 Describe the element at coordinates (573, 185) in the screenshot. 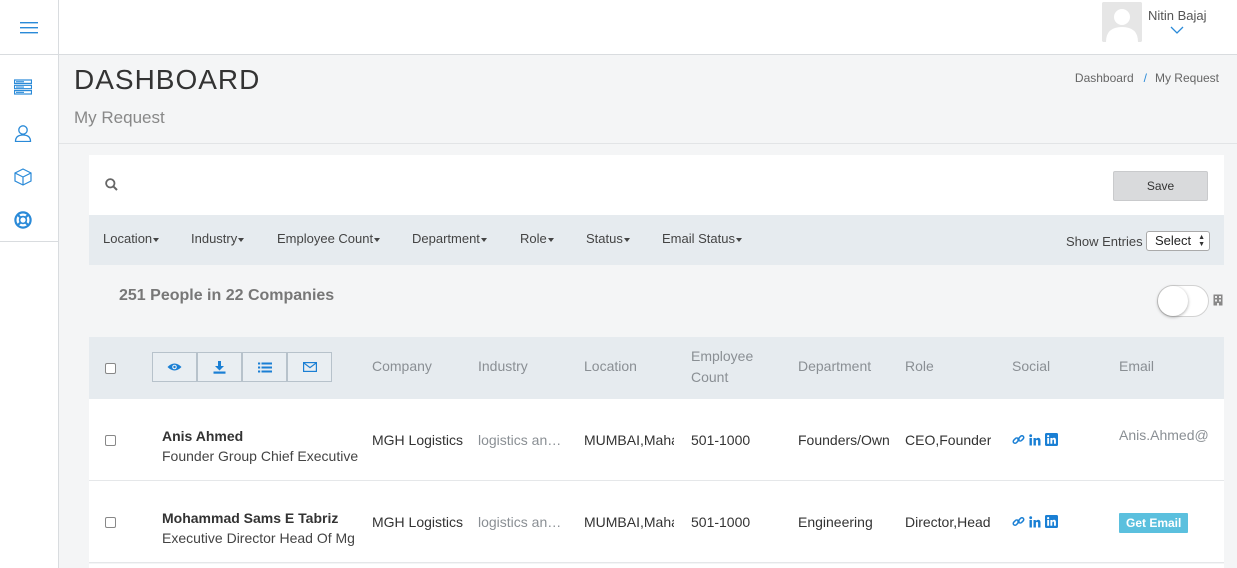

I see `search-input` at that location.